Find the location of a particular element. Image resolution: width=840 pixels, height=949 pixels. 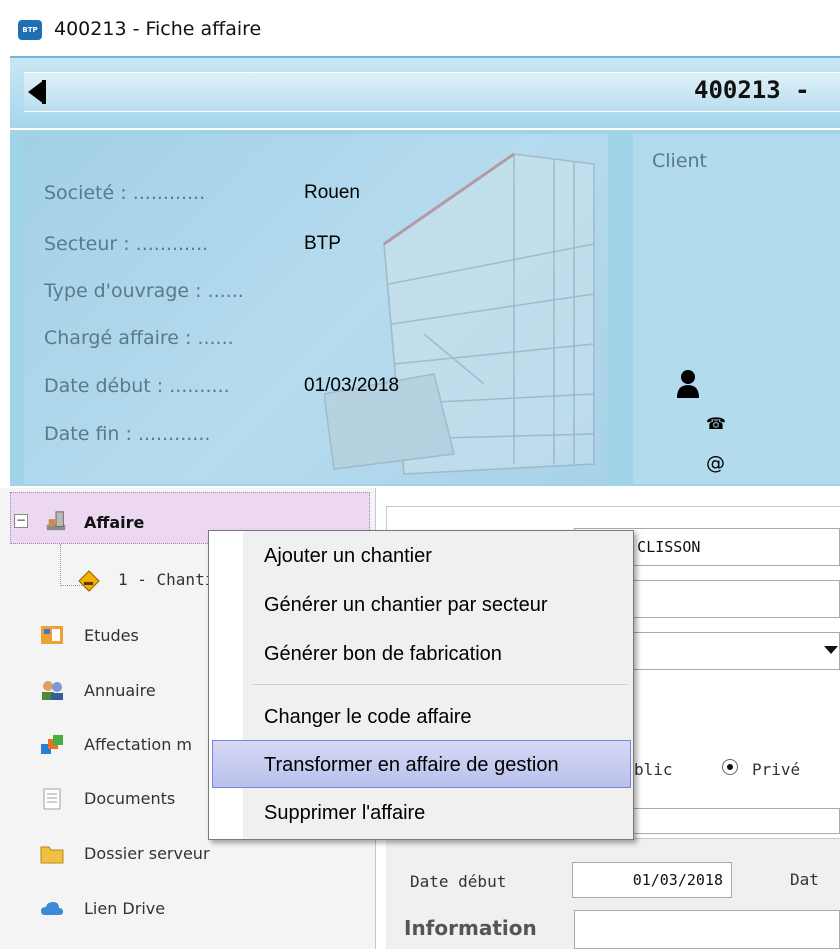

date-debut-info-value: 01/03/2018 is located at coordinates (352, 385).